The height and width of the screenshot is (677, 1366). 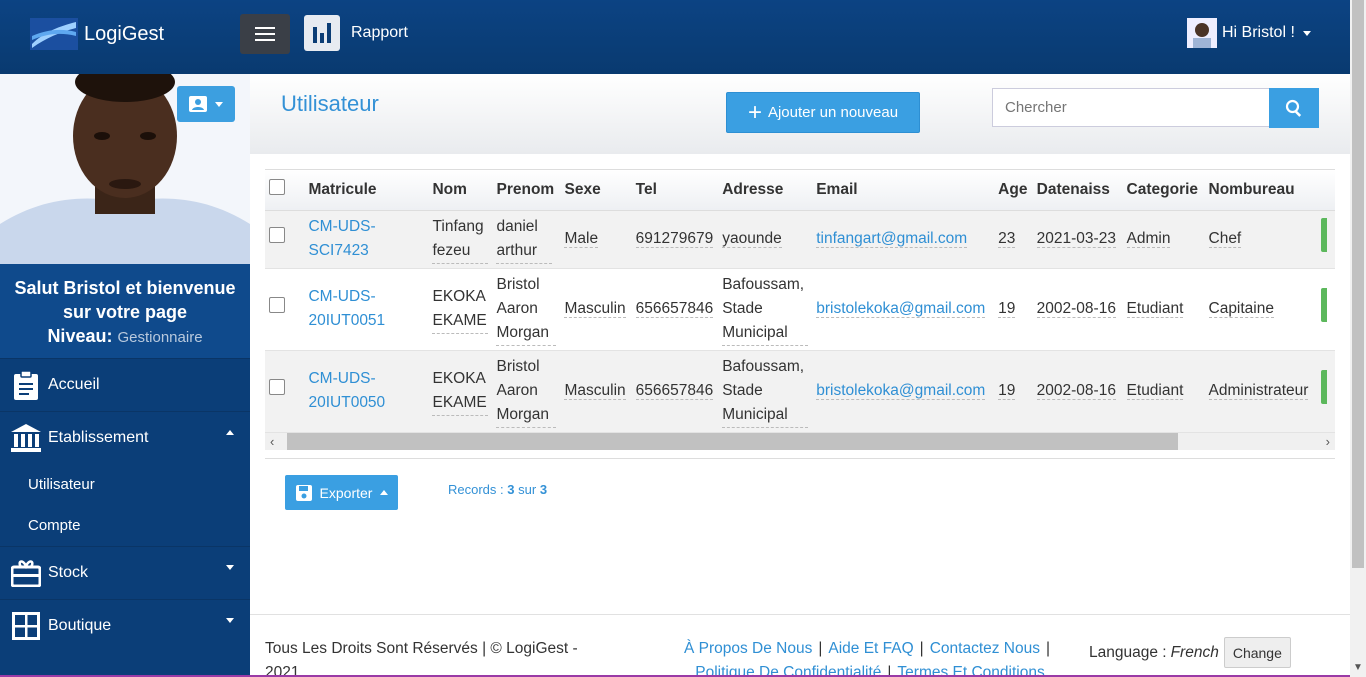 What do you see at coordinates (524, 239) in the screenshot?
I see `cell-prenom: daniel arthur` at bounding box center [524, 239].